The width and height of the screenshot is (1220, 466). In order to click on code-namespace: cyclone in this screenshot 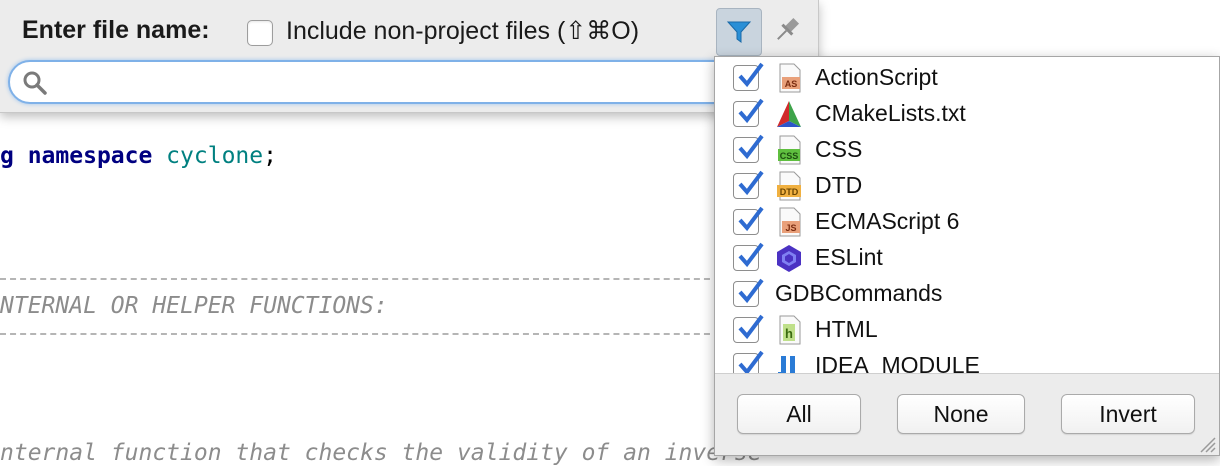, I will do `click(208, 156)`.